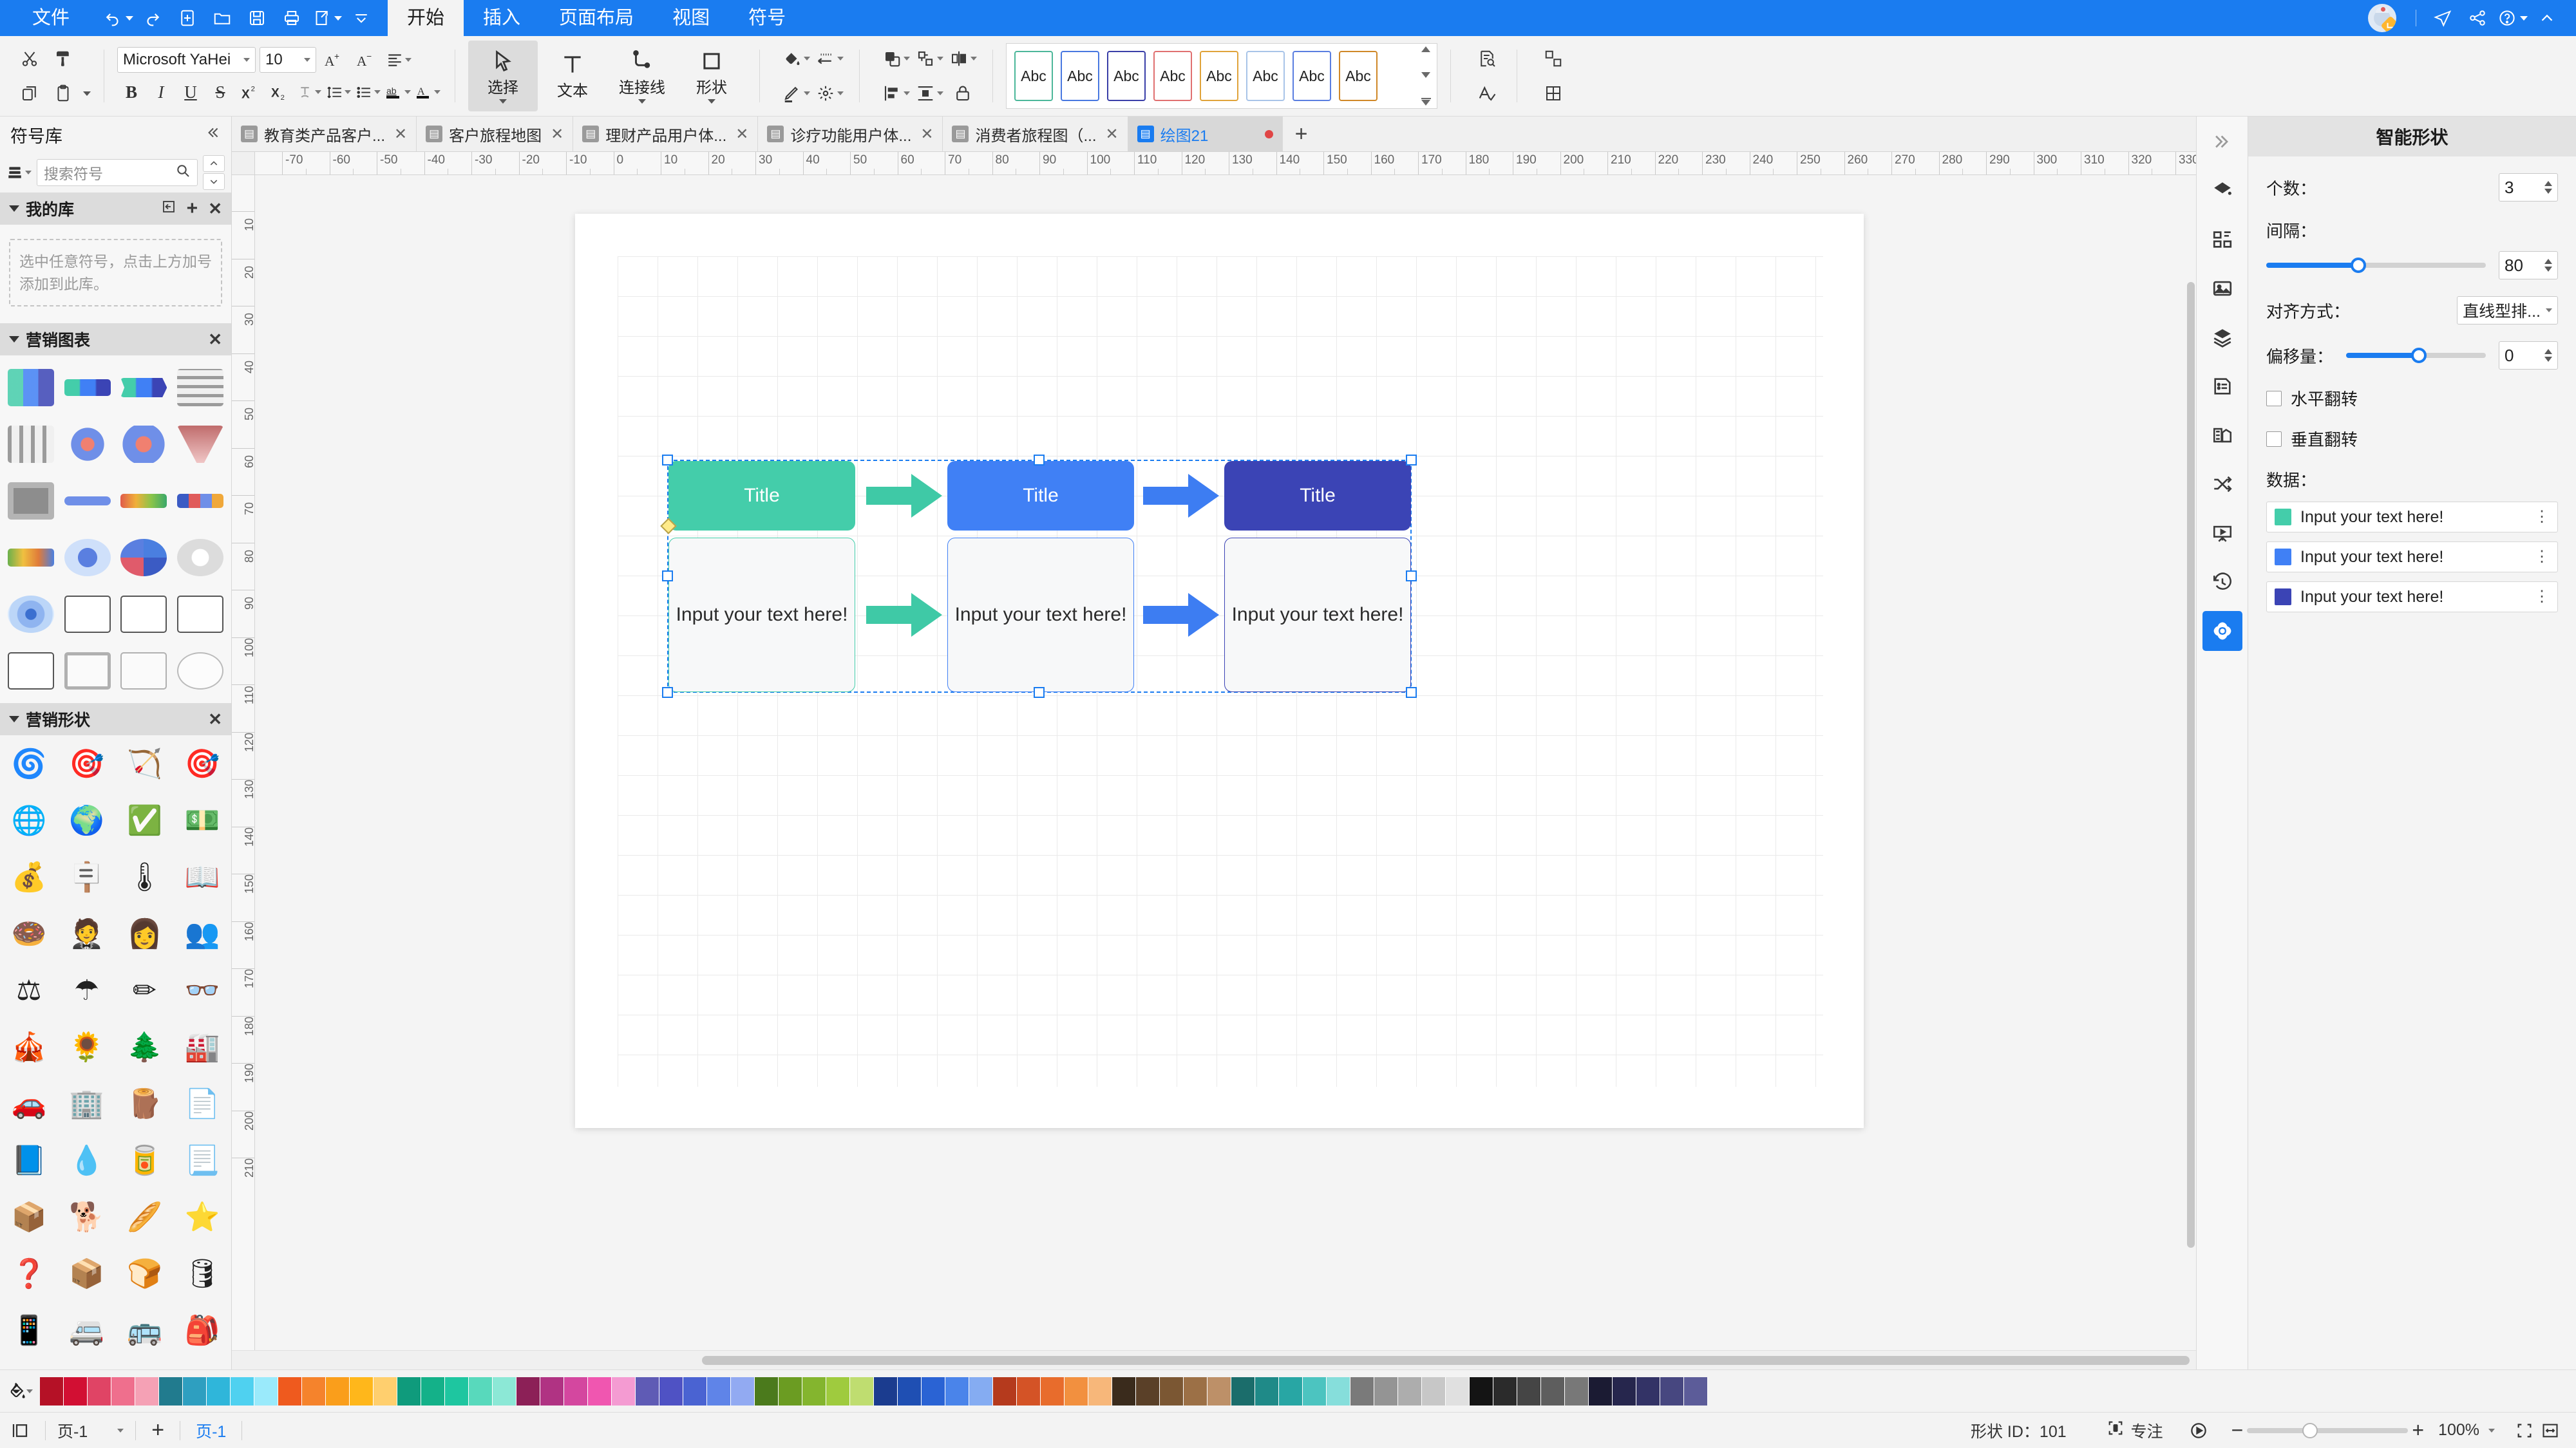 This screenshot has height=1448, width=2576. I want to click on data-item-2: Input your text here! ⋮, so click(2412, 557).